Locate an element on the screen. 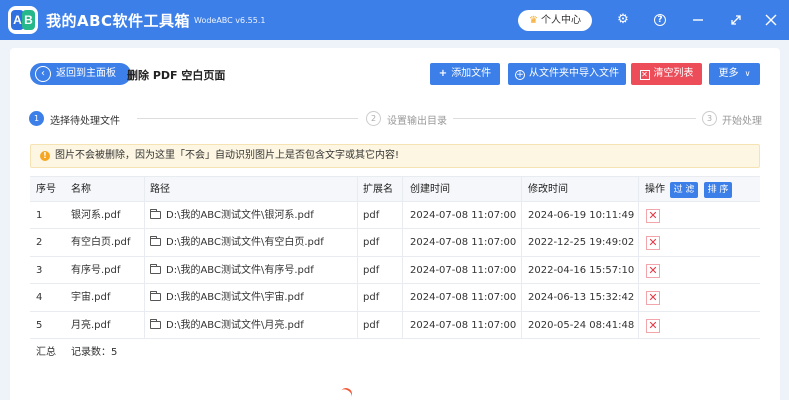 The height and width of the screenshot is (400, 789). row-path: D:\我的ABC测试文件\有空白页.pdf is located at coordinates (237, 242).